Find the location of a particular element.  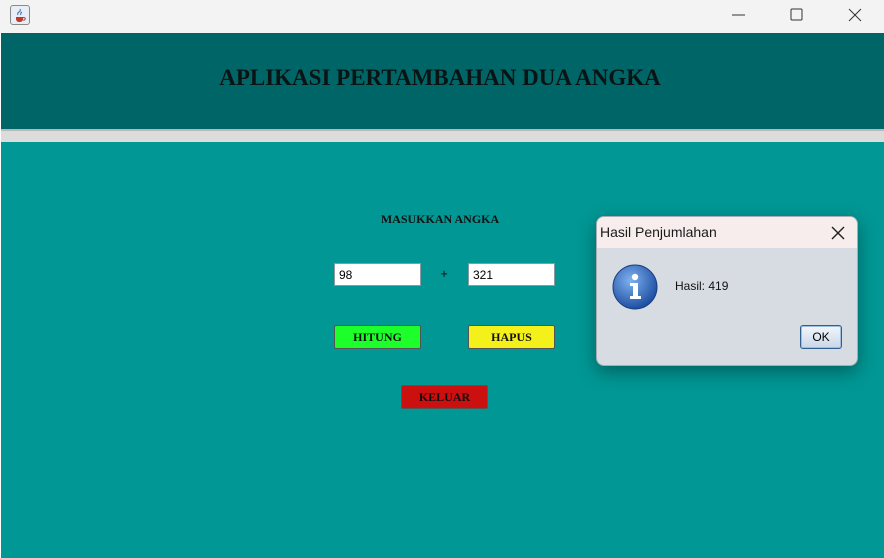

input-label: MASUKKAN ANGKA is located at coordinates (440, 219).